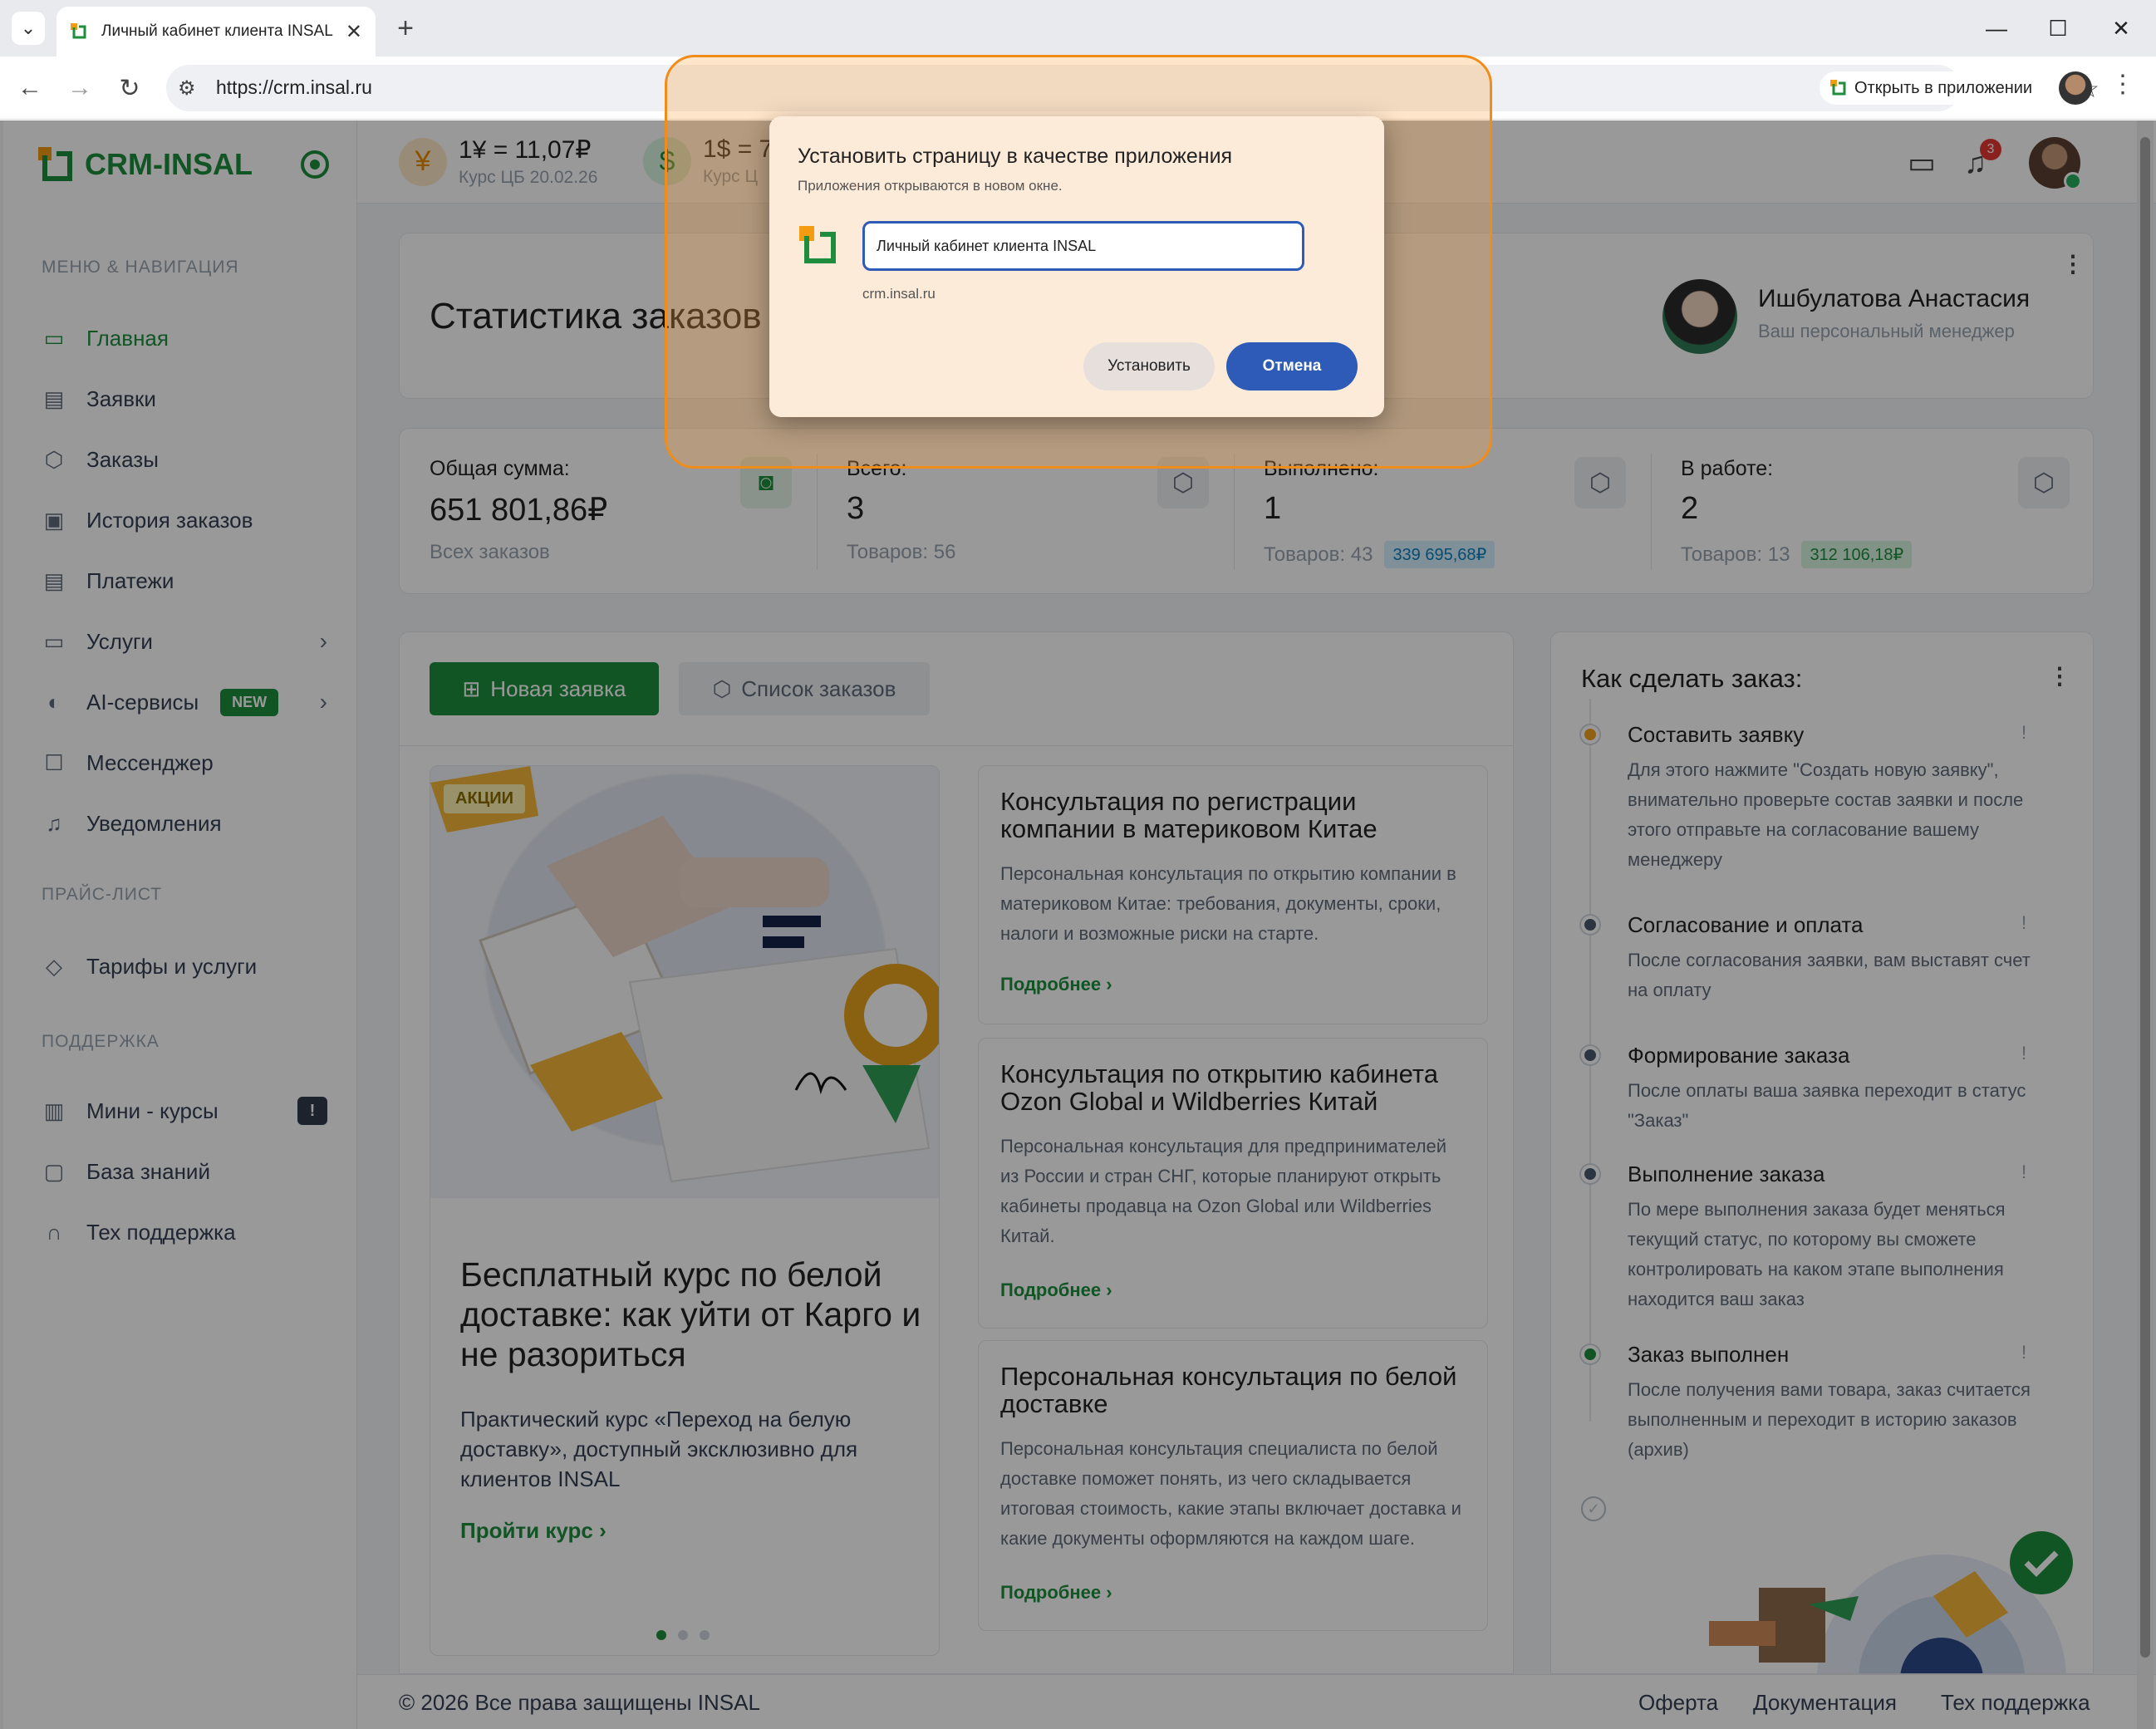 This screenshot has height=1729, width=2156. I want to click on browser-tab: Личный кабинет клиента INSAL ✕, so click(216, 32).